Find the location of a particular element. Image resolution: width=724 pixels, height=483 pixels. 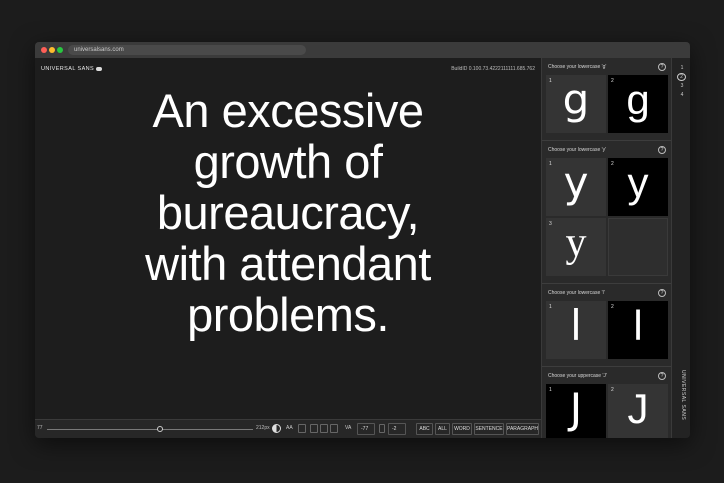

vertical-brand-label: UNIVERSAL SANS is located at coordinates (683, 395).